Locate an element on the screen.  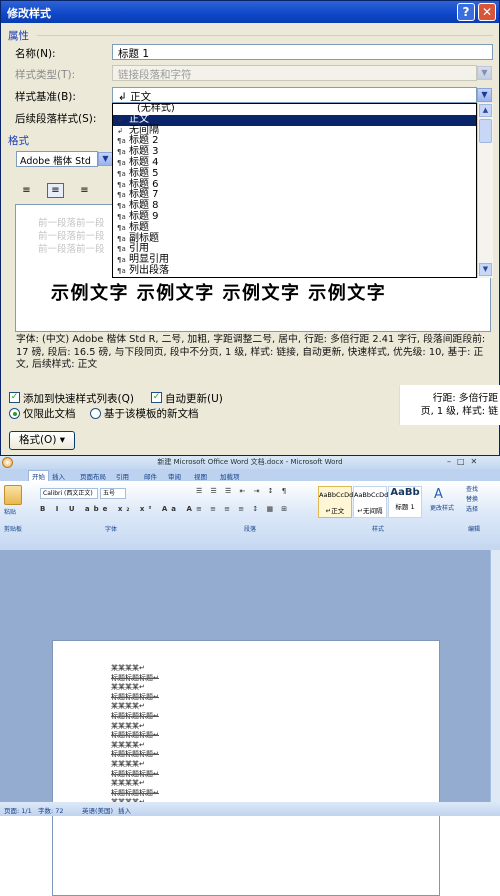
ribbon-tab: 邮件 is located at coordinates (150, 476).